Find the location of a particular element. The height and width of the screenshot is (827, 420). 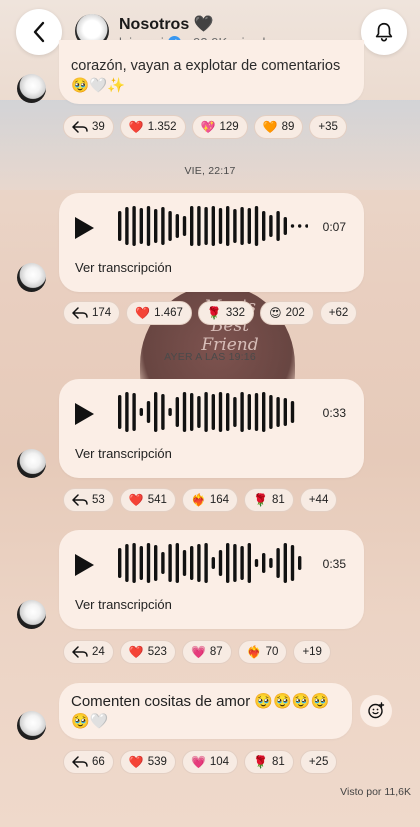

reply-chip: 24 is located at coordinates (88, 652).